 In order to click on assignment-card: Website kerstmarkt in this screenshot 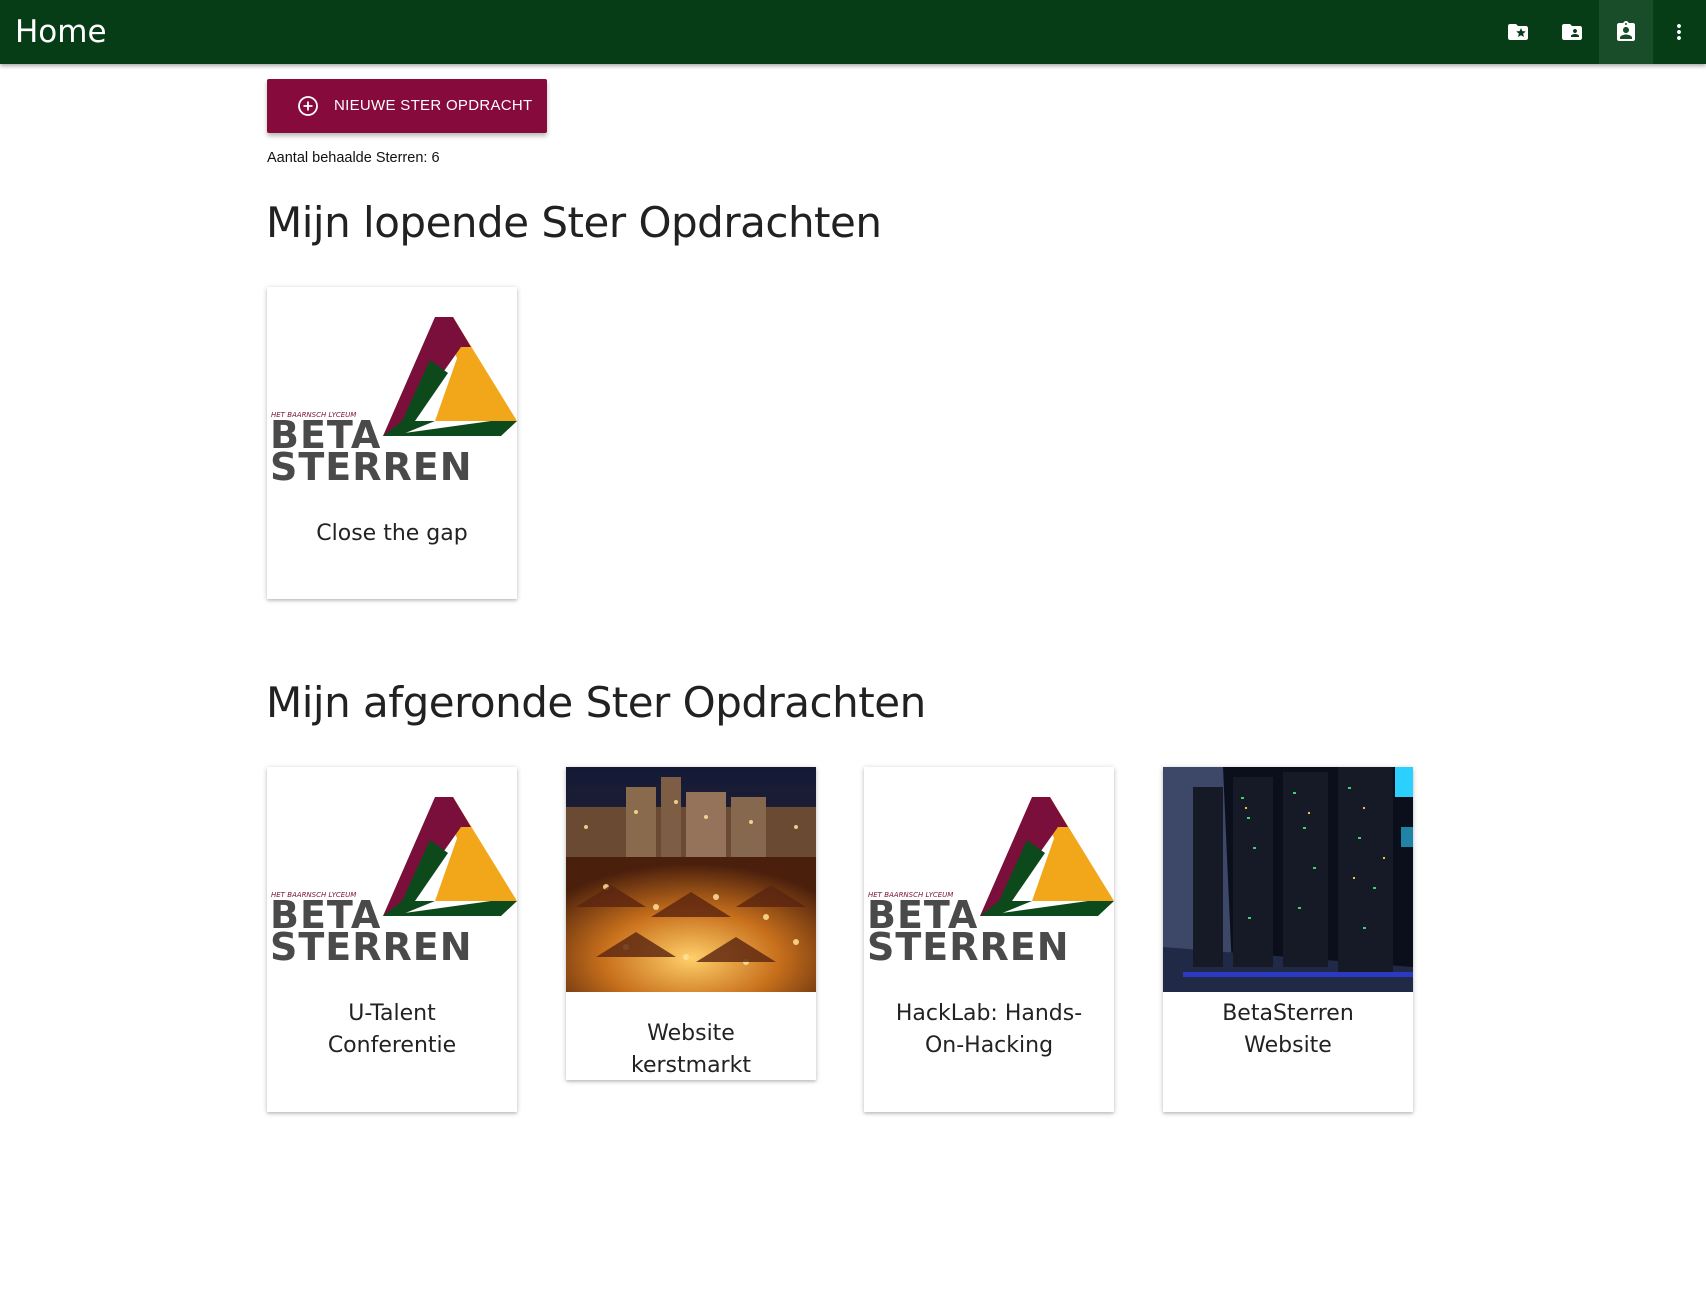, I will do `click(691, 923)`.